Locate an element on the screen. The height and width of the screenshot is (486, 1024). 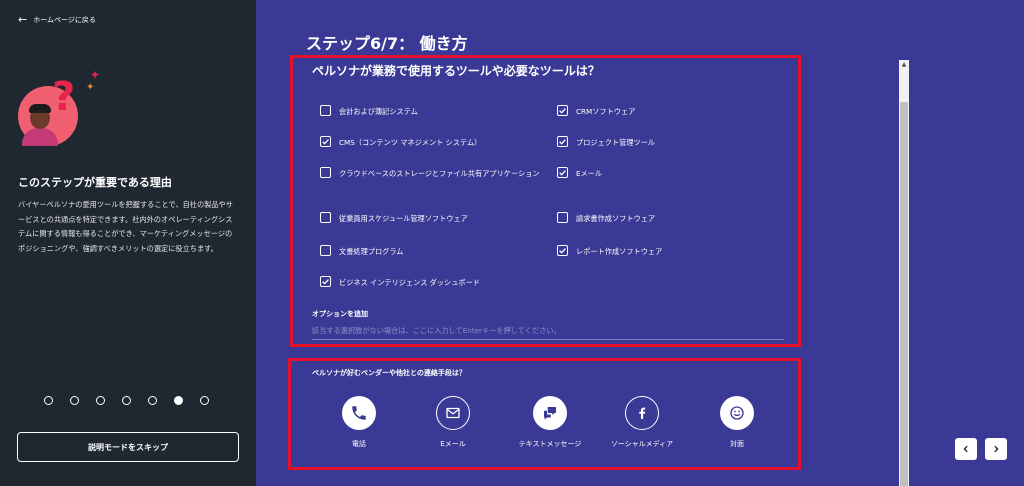
checkbox-label: CMS（コンテンツ マネジメント システム） is located at coordinates (410, 142).